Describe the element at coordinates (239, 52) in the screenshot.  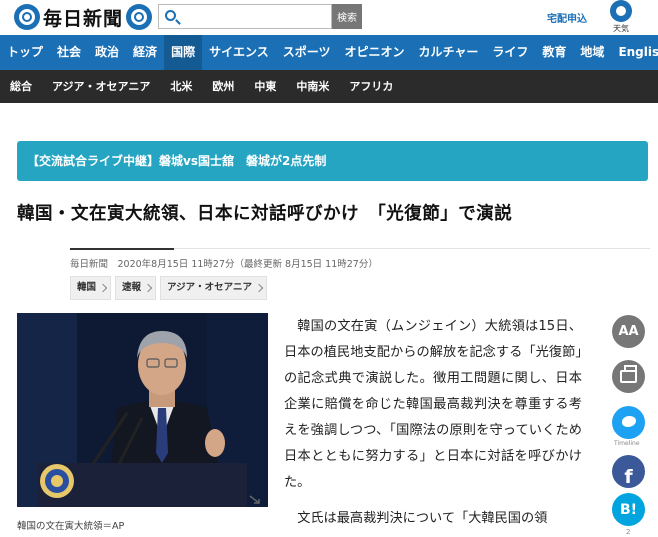
I see `main-nav-item: サイエンス` at that location.